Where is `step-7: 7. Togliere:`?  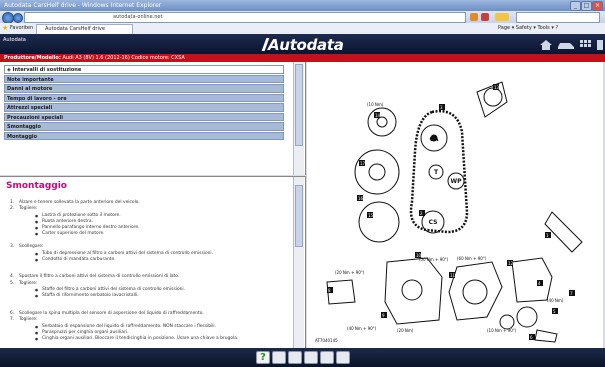
step-7: 7. Togliere: is located at coordinates (24, 319).